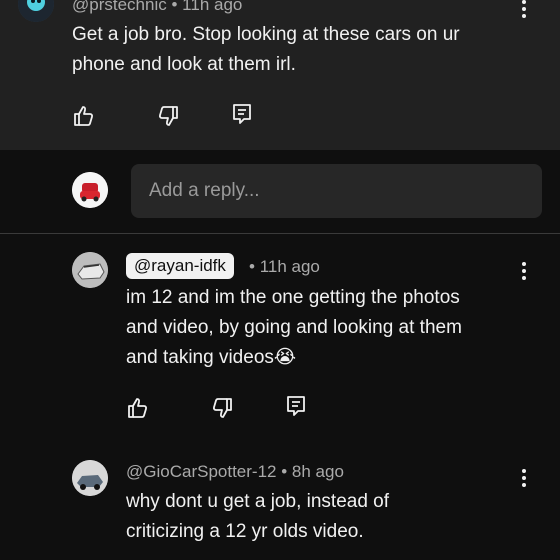  I want to click on comment-author: @prstechnic, so click(119, 7).